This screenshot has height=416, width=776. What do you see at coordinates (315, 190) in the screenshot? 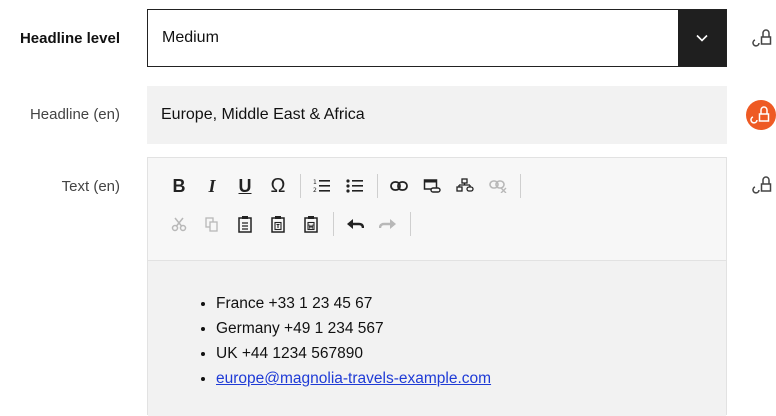
I see `svg-text: 2` at bounding box center [315, 190].